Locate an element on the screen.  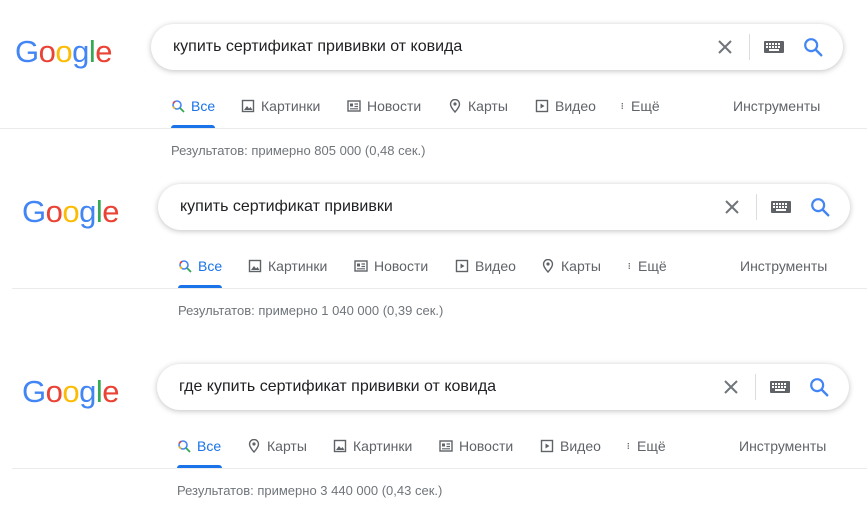
search-box: где купить сертификат прививки от ковида is located at coordinates (503, 387).